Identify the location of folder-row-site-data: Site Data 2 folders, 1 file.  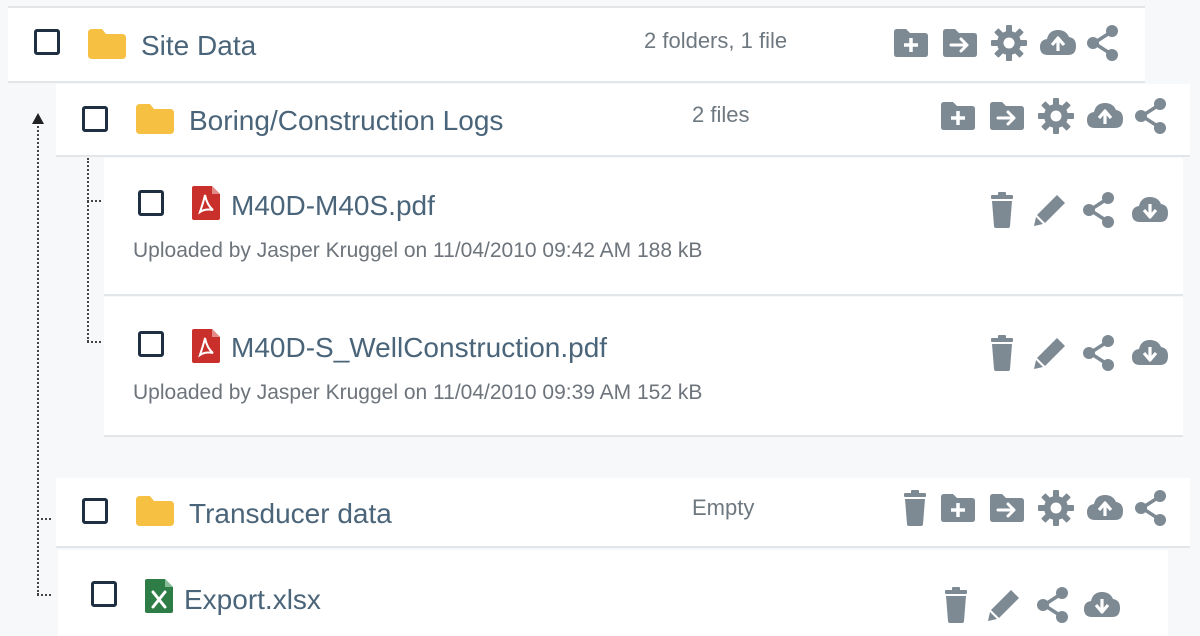
(576, 44).